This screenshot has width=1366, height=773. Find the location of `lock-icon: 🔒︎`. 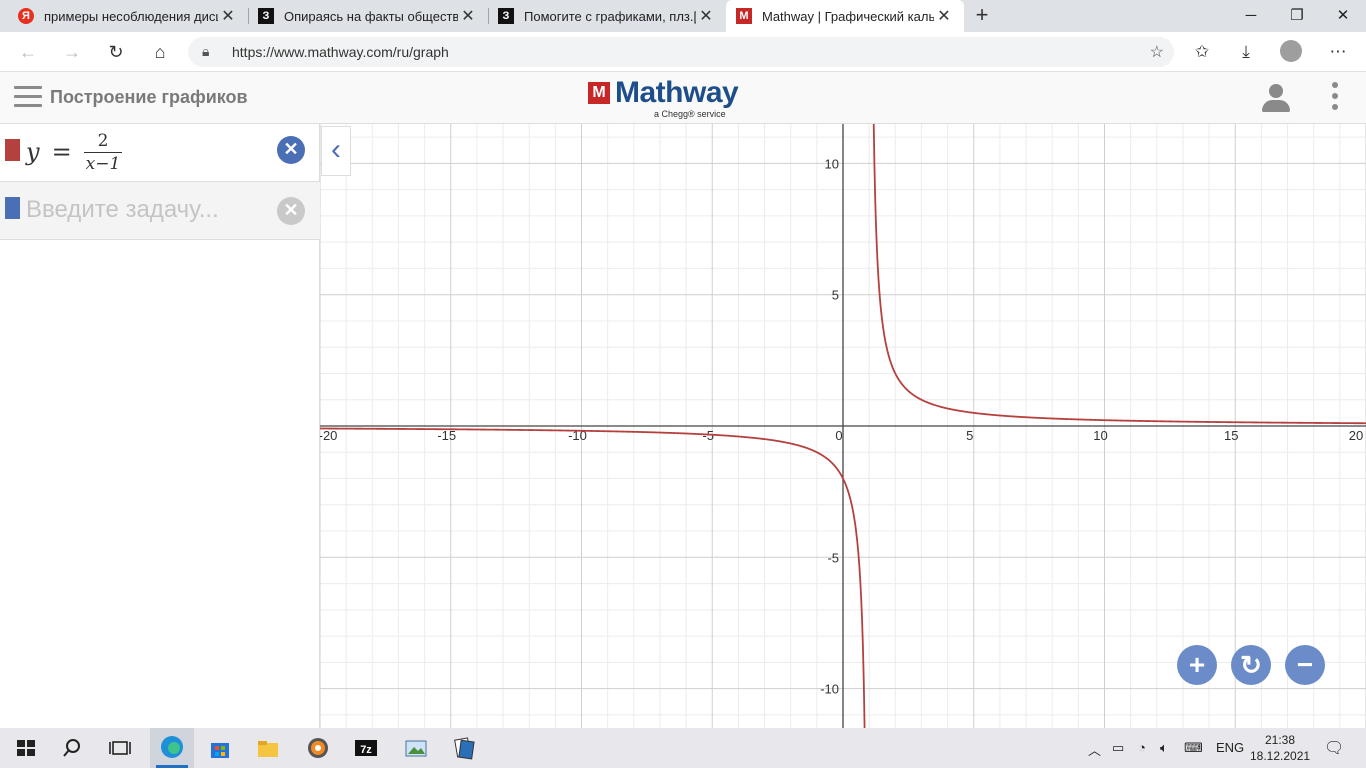

lock-icon: 🔒︎ is located at coordinates (206, 51).